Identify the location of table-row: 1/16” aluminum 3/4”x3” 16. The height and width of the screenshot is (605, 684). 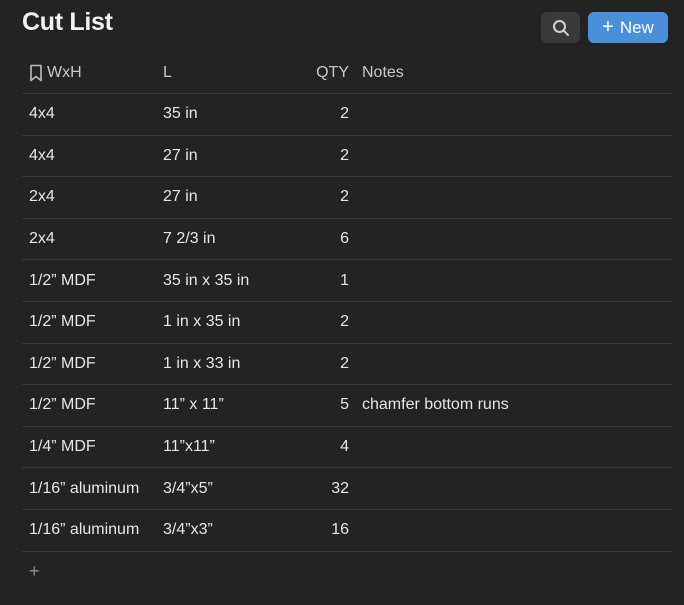
(347, 531).